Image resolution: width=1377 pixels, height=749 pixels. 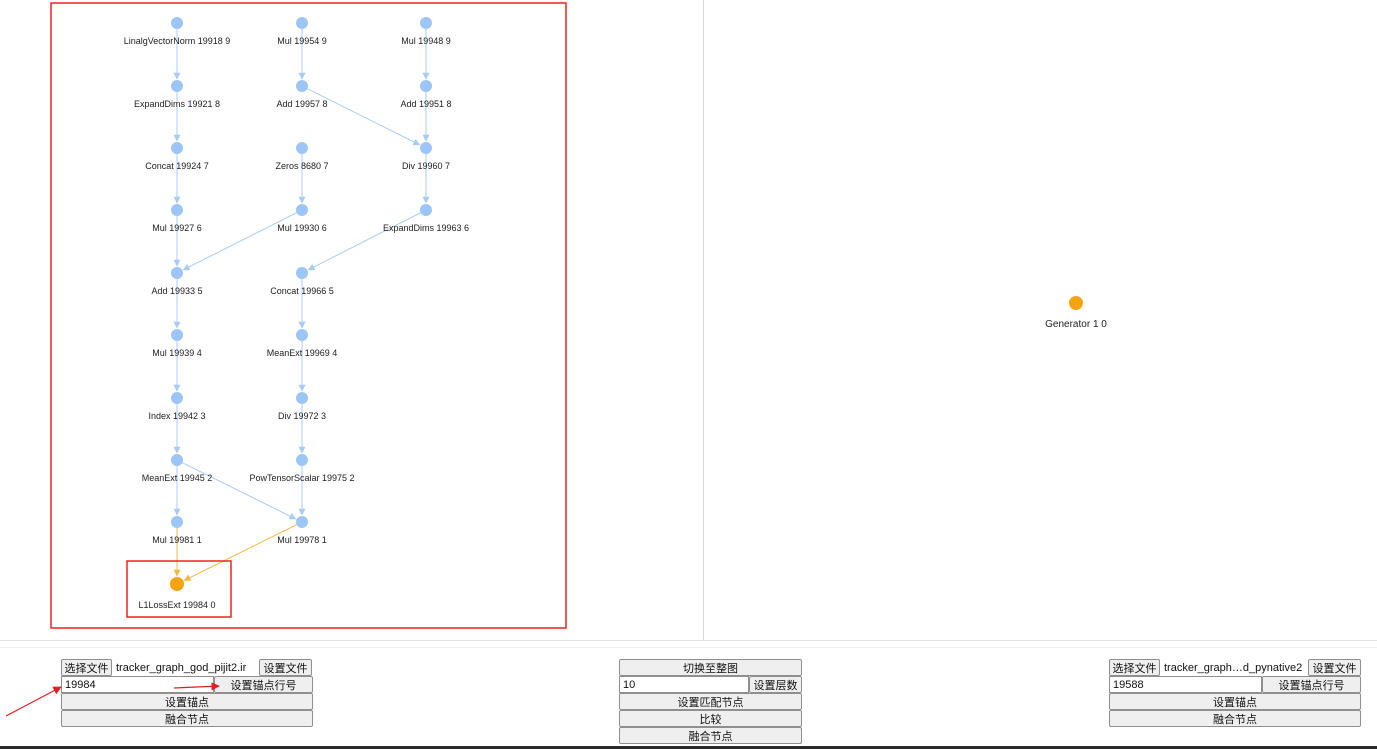 What do you see at coordinates (33, 701) in the screenshot?
I see `annotation-arrow-to-input` at bounding box center [33, 701].